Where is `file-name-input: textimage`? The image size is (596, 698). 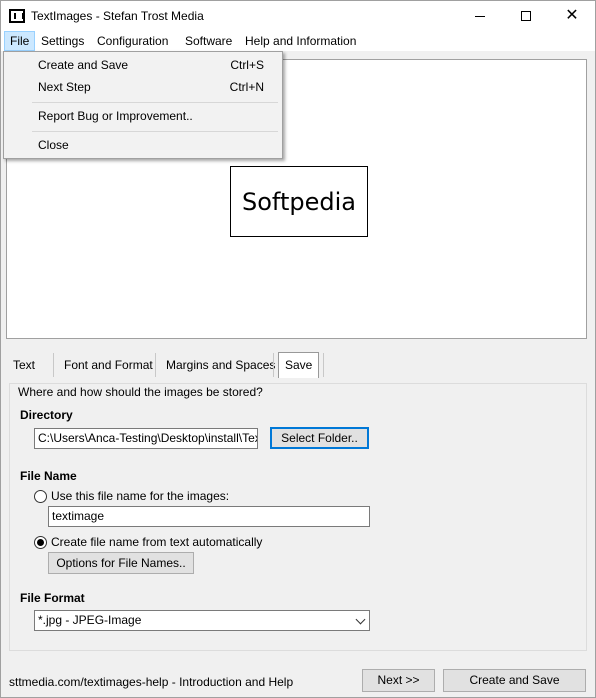
file-name-input: textimage is located at coordinates (209, 516).